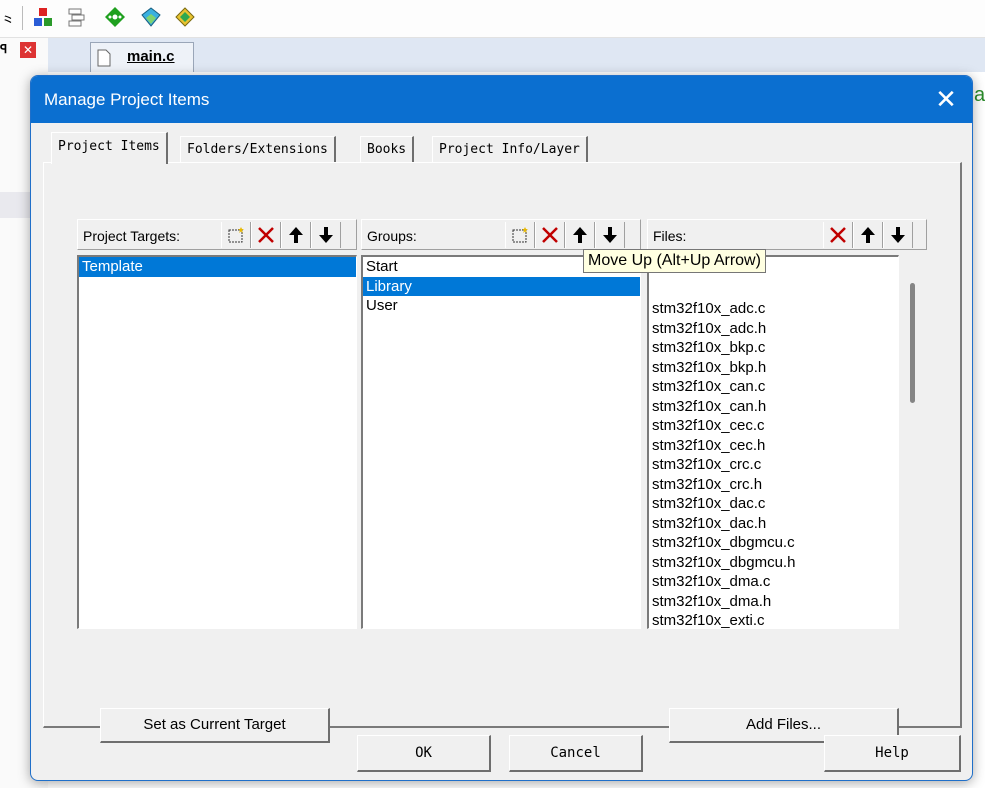 The image size is (985, 788). Describe the element at coordinates (28, 50) in the screenshot. I see `close-pane-icon: ✕` at that location.